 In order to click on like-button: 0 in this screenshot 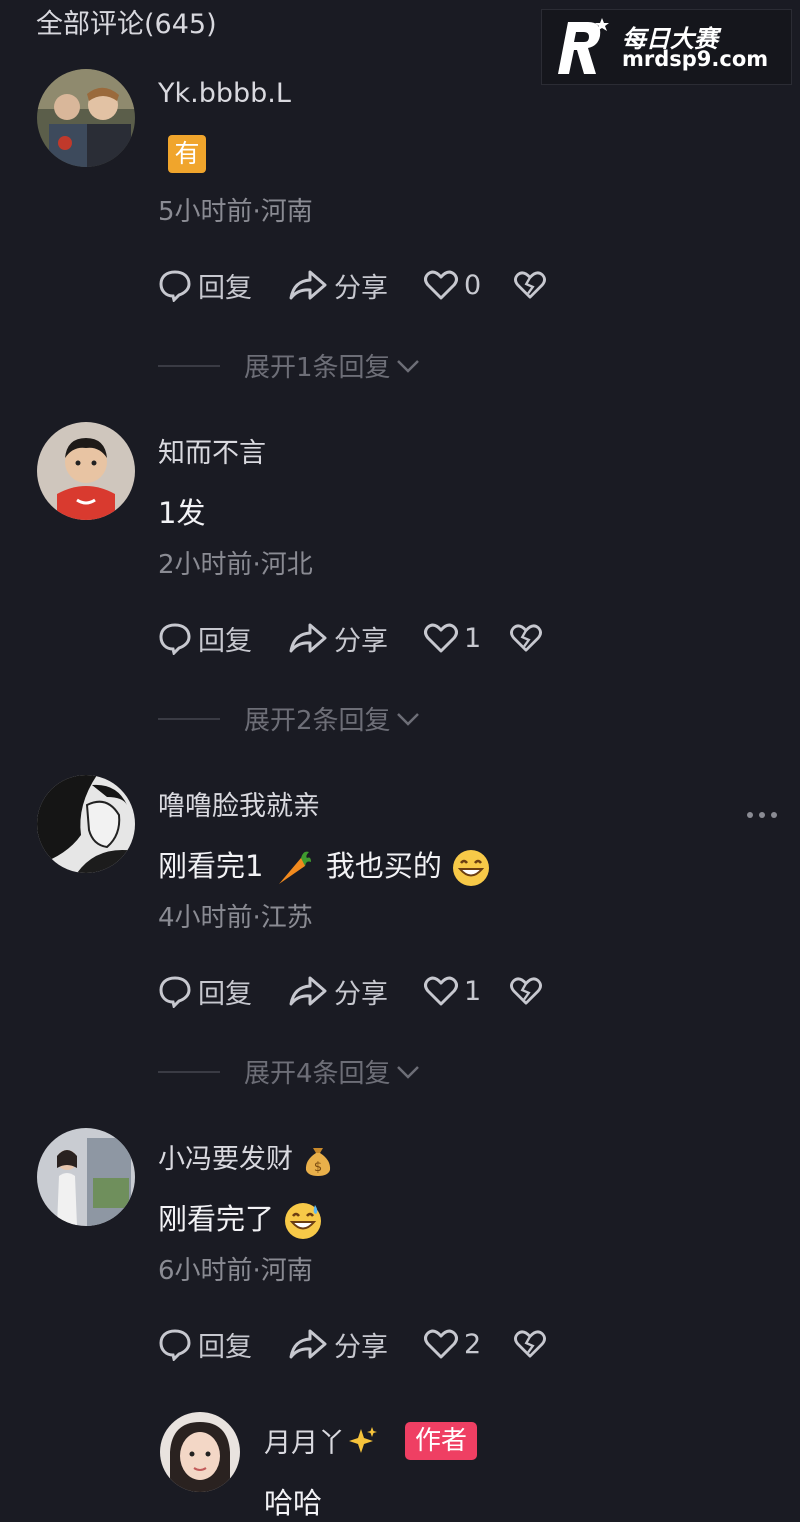, I will do `click(452, 285)`.